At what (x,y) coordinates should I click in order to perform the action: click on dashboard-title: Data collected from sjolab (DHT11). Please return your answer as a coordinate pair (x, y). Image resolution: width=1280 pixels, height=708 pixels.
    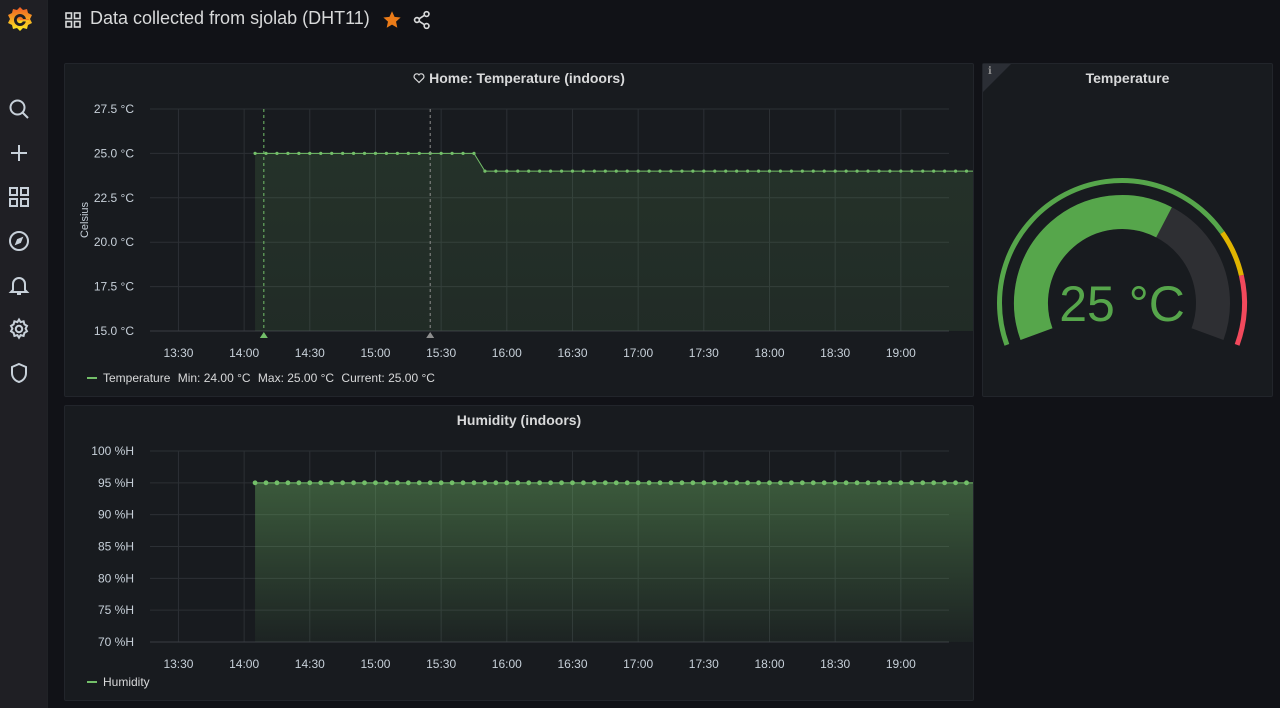
    Looking at the image, I should click on (230, 18).